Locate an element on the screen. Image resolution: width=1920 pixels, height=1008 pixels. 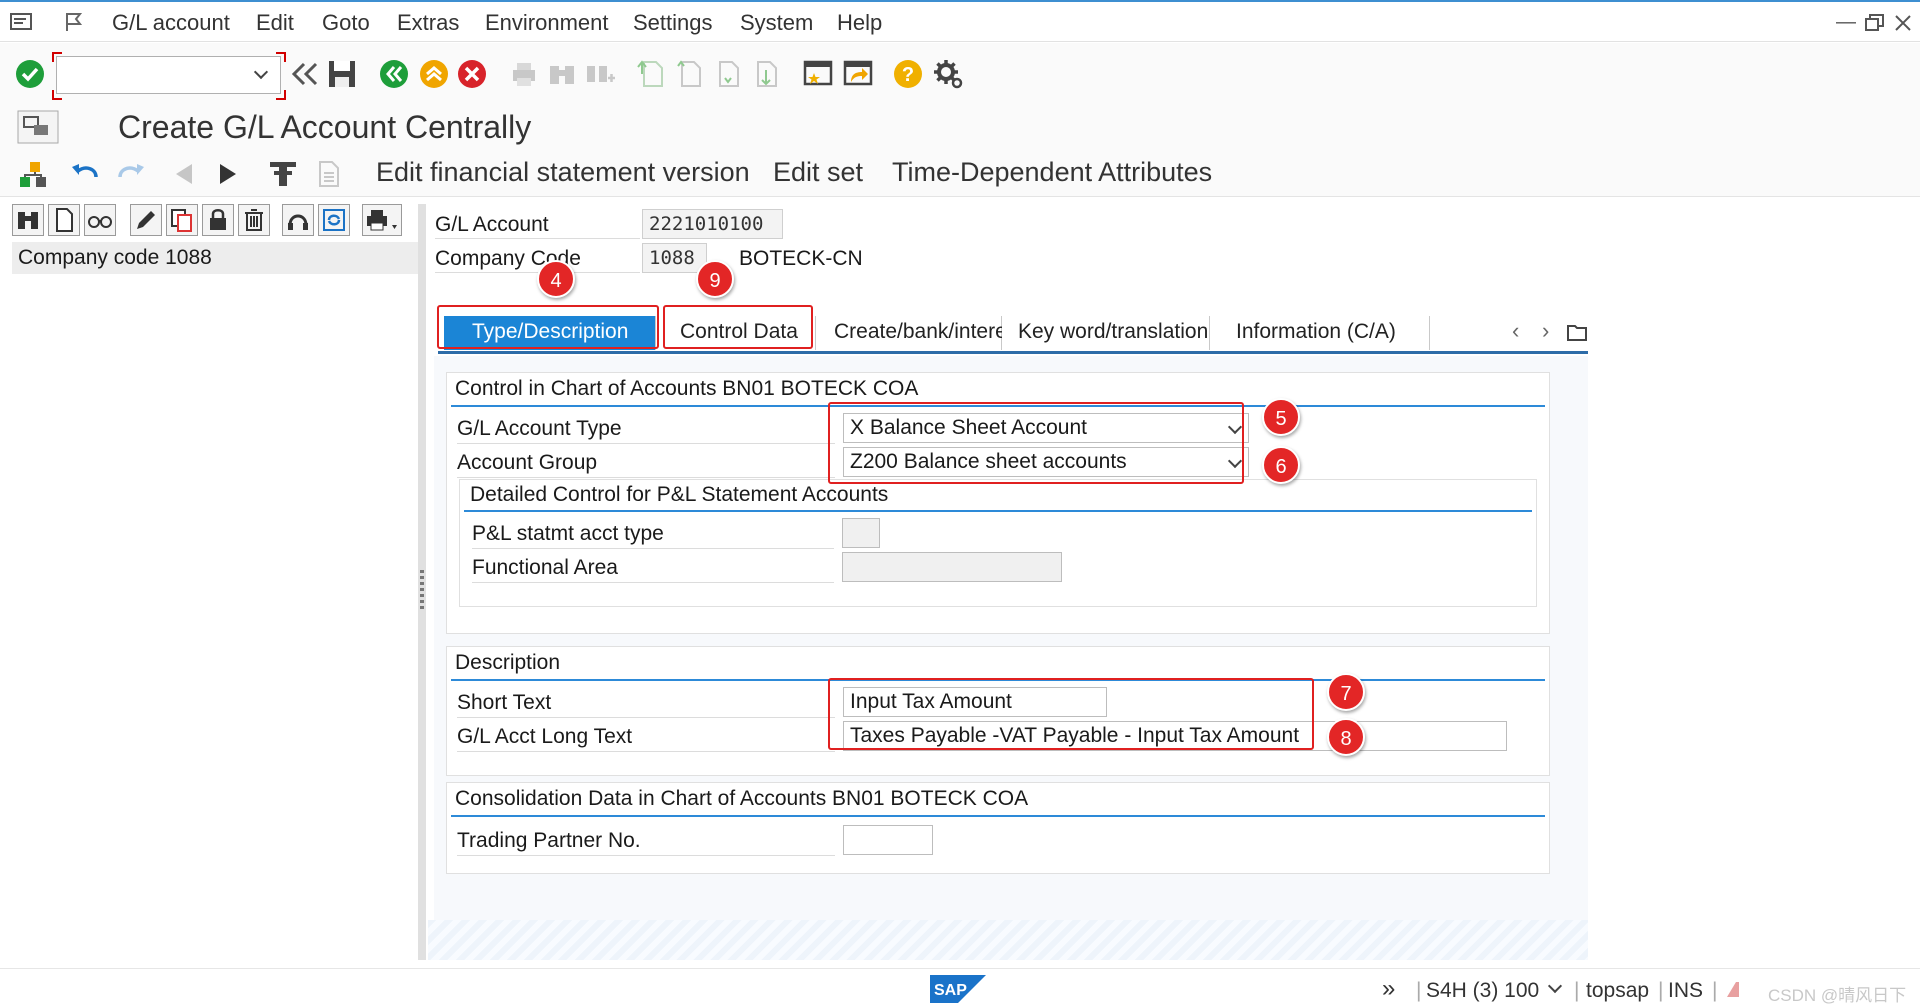
time-dependent-attributes-button: Time-Dependent Attributes is located at coordinates (1052, 172).